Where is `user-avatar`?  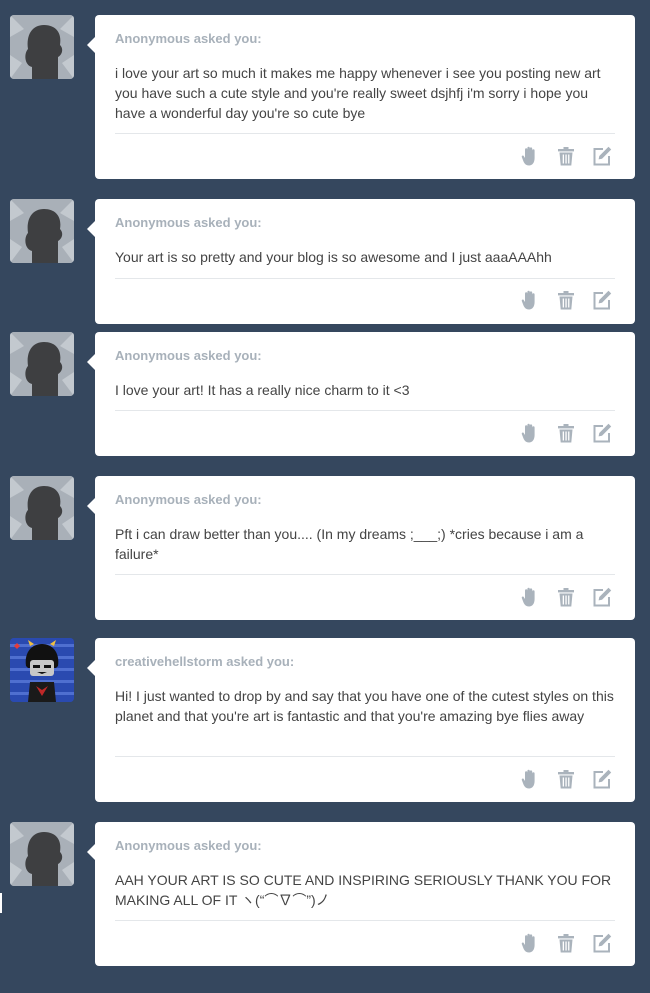 user-avatar is located at coordinates (42, 670).